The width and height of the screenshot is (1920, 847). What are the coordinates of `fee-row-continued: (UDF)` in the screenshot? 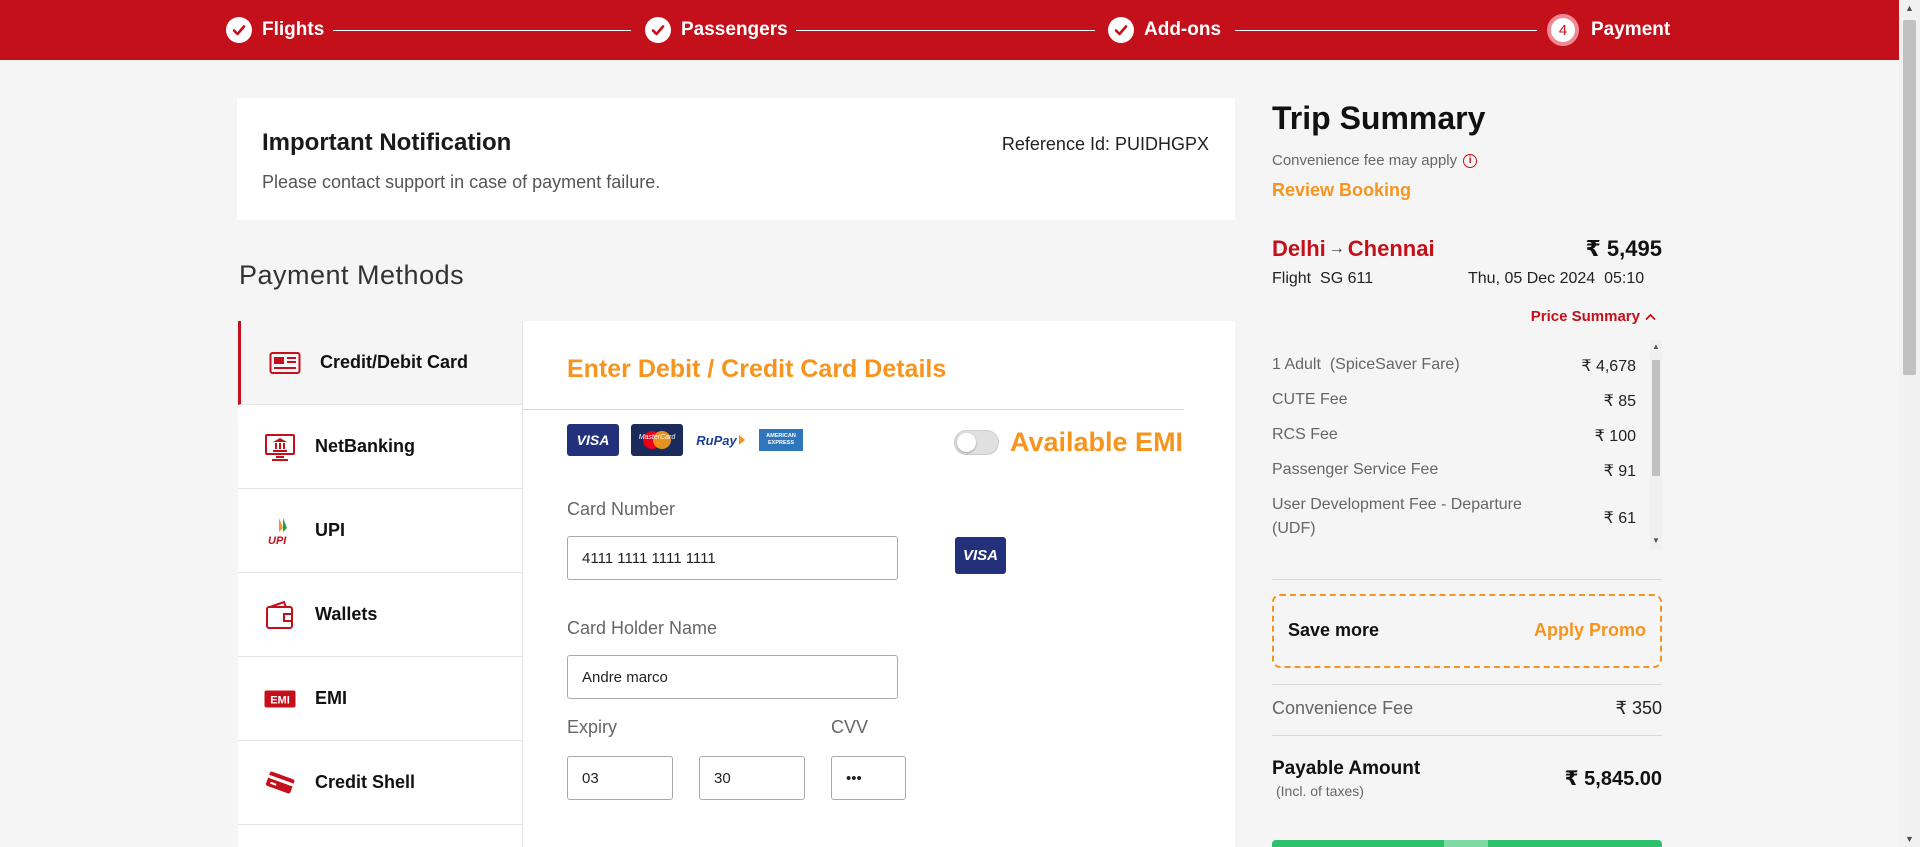 It's located at (1454, 529).